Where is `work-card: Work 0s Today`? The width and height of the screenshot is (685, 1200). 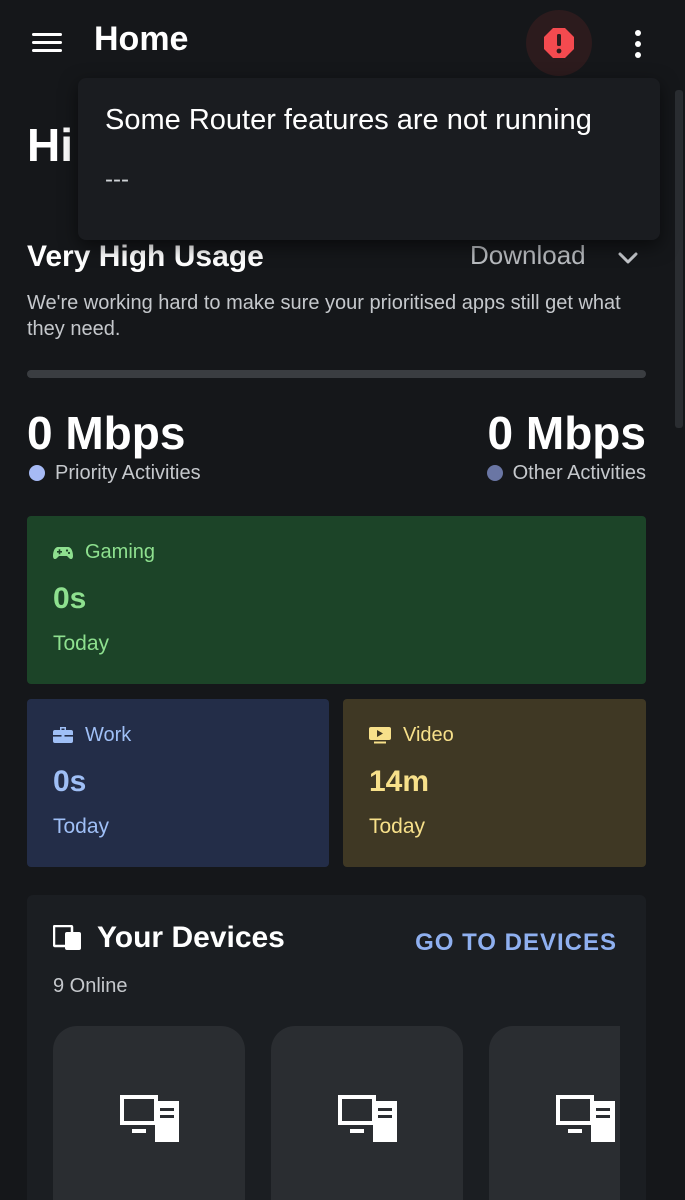 work-card: Work 0s Today is located at coordinates (178, 783).